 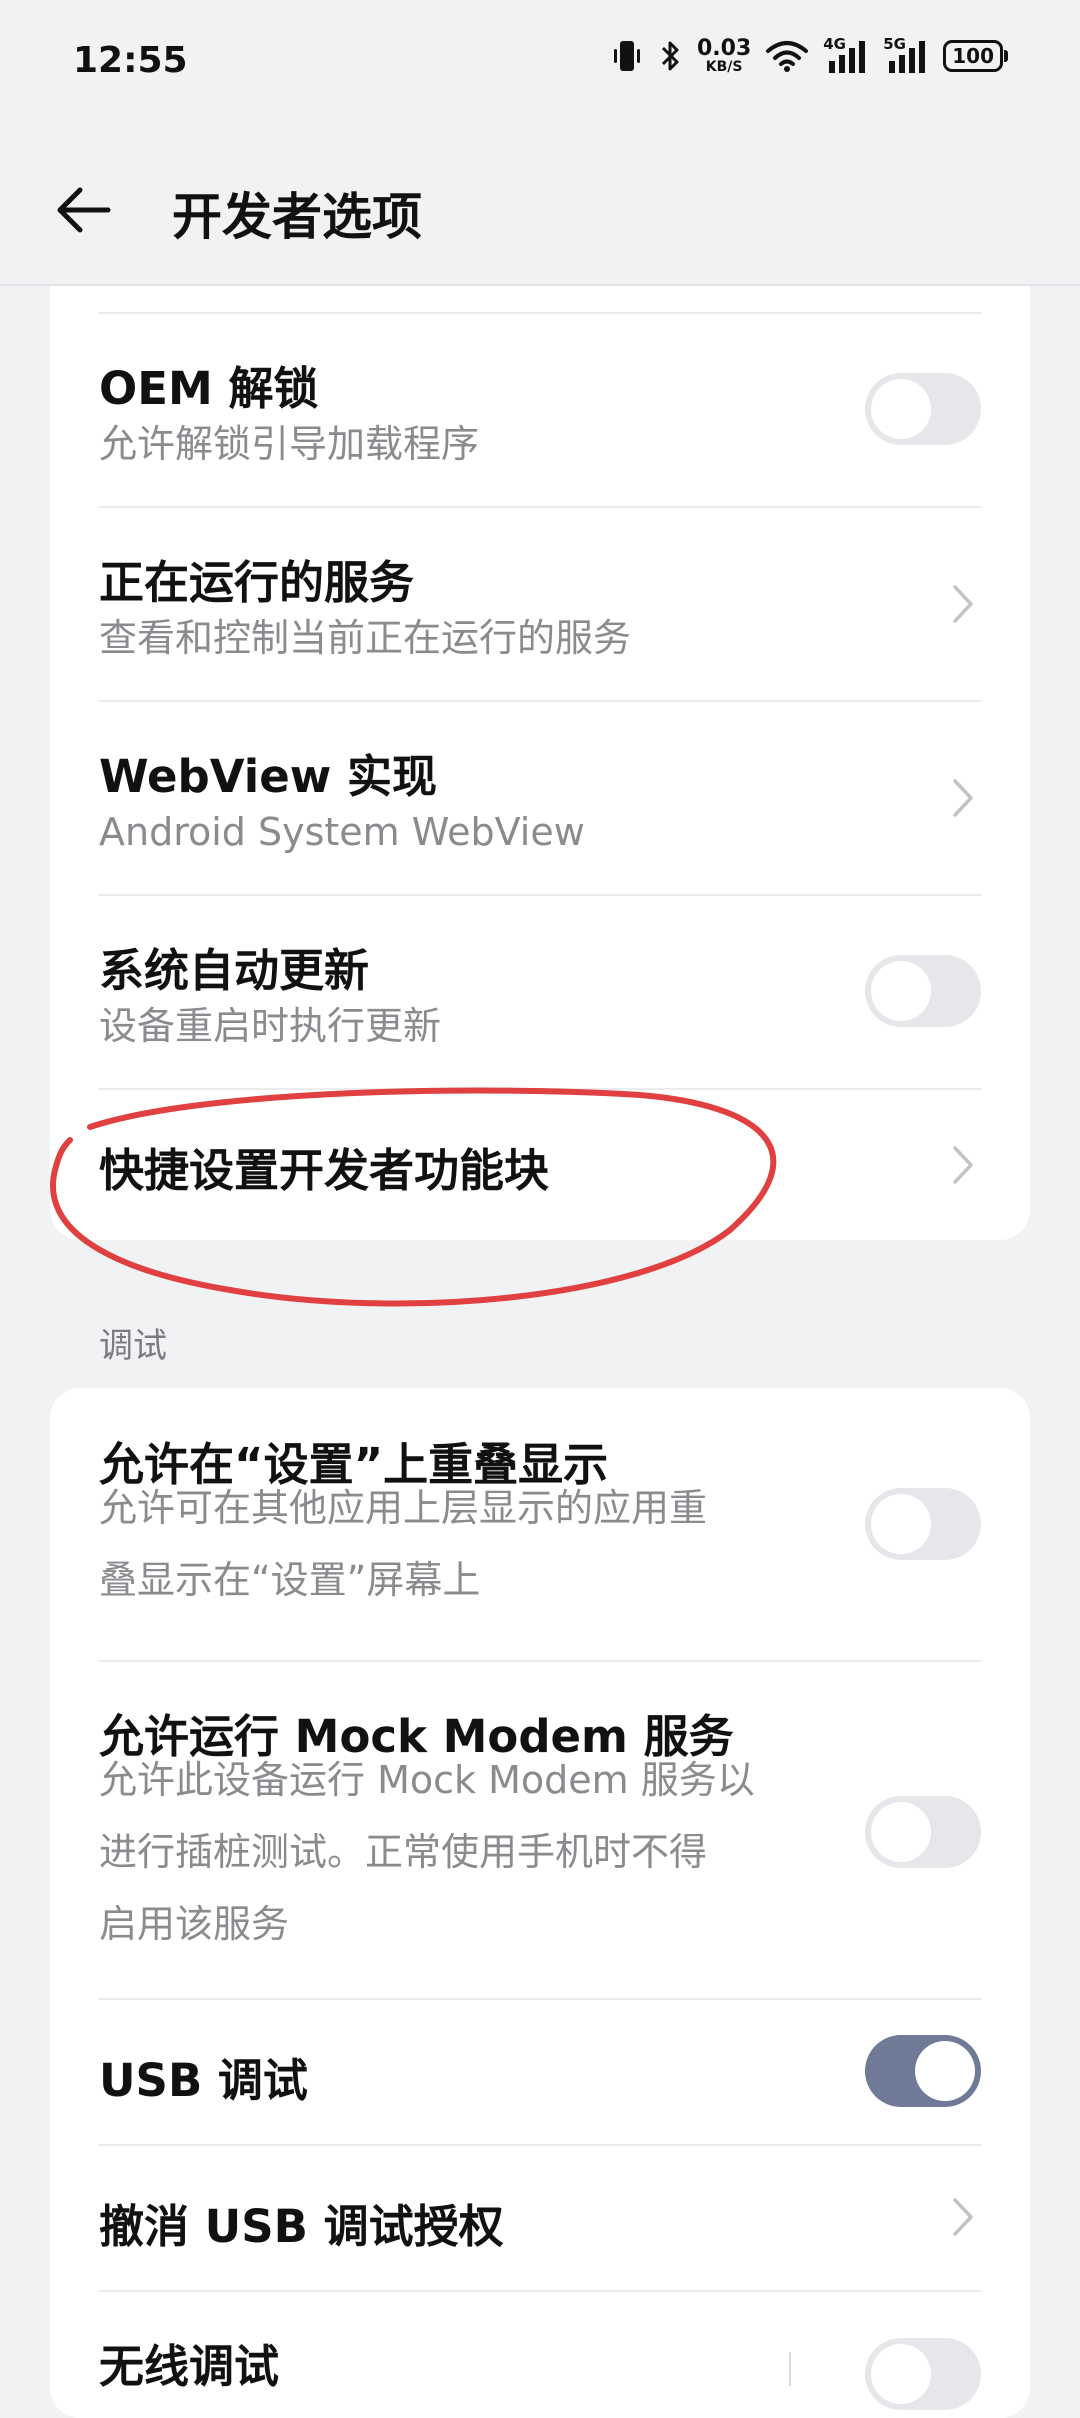 I want to click on allow-overlay-toggle, so click(x=923, y=1524).